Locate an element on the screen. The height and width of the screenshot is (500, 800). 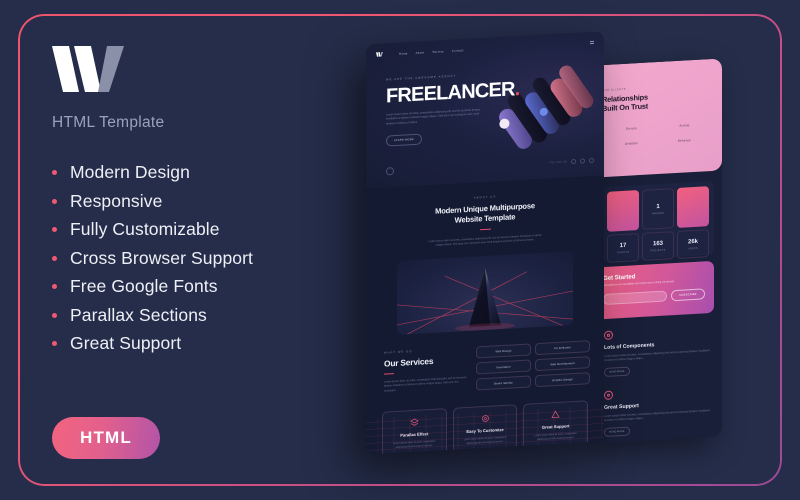
feature-label: Responsive is located at coordinates (116, 200).